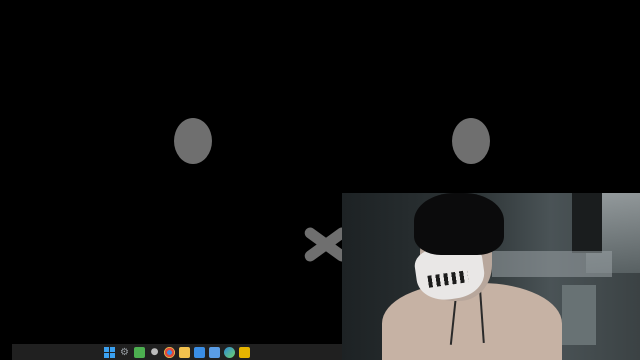  Describe the element at coordinates (244, 352) in the screenshot. I see `app-icon` at that location.